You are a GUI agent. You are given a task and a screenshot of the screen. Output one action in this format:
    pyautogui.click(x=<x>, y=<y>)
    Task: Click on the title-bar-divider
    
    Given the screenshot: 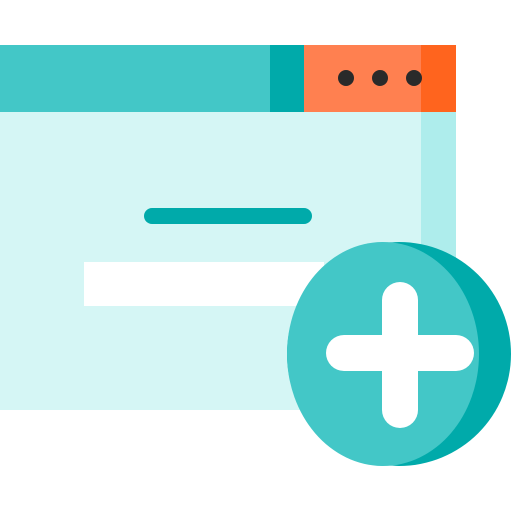 What is the action you would take?
    pyautogui.click(x=287, y=78)
    